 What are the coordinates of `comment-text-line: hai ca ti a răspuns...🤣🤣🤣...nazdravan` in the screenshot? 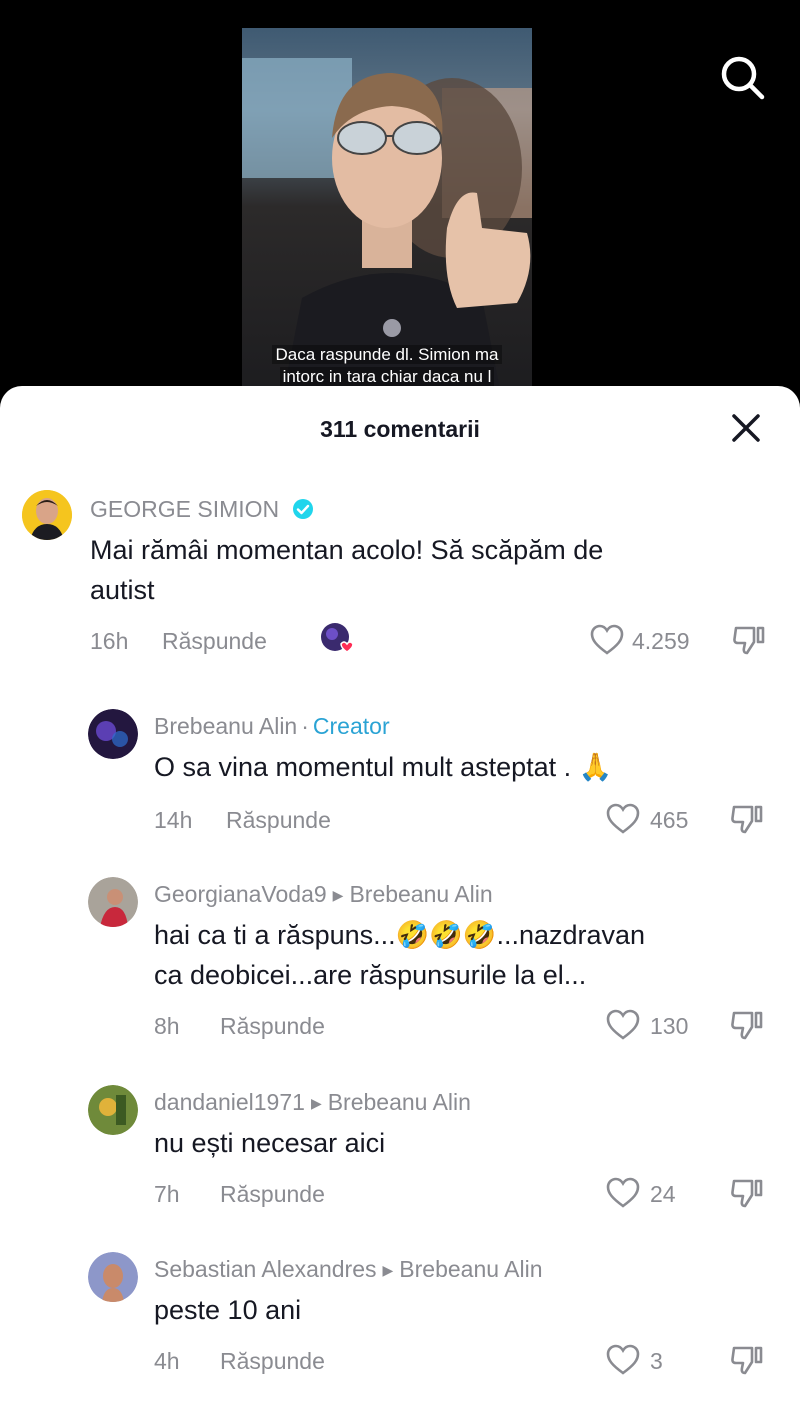 It's located at (400, 935).